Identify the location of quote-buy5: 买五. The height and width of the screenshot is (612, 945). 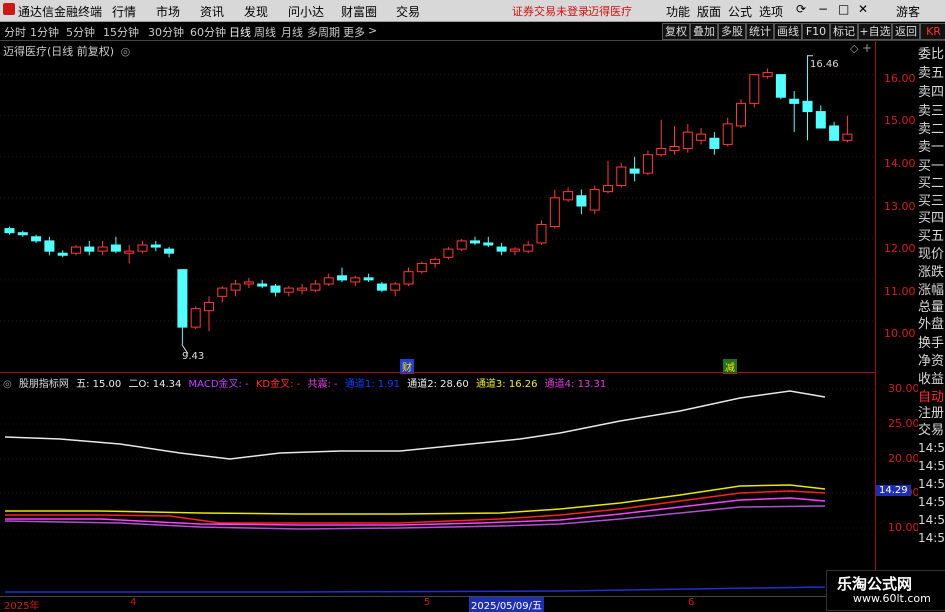
(931, 236).